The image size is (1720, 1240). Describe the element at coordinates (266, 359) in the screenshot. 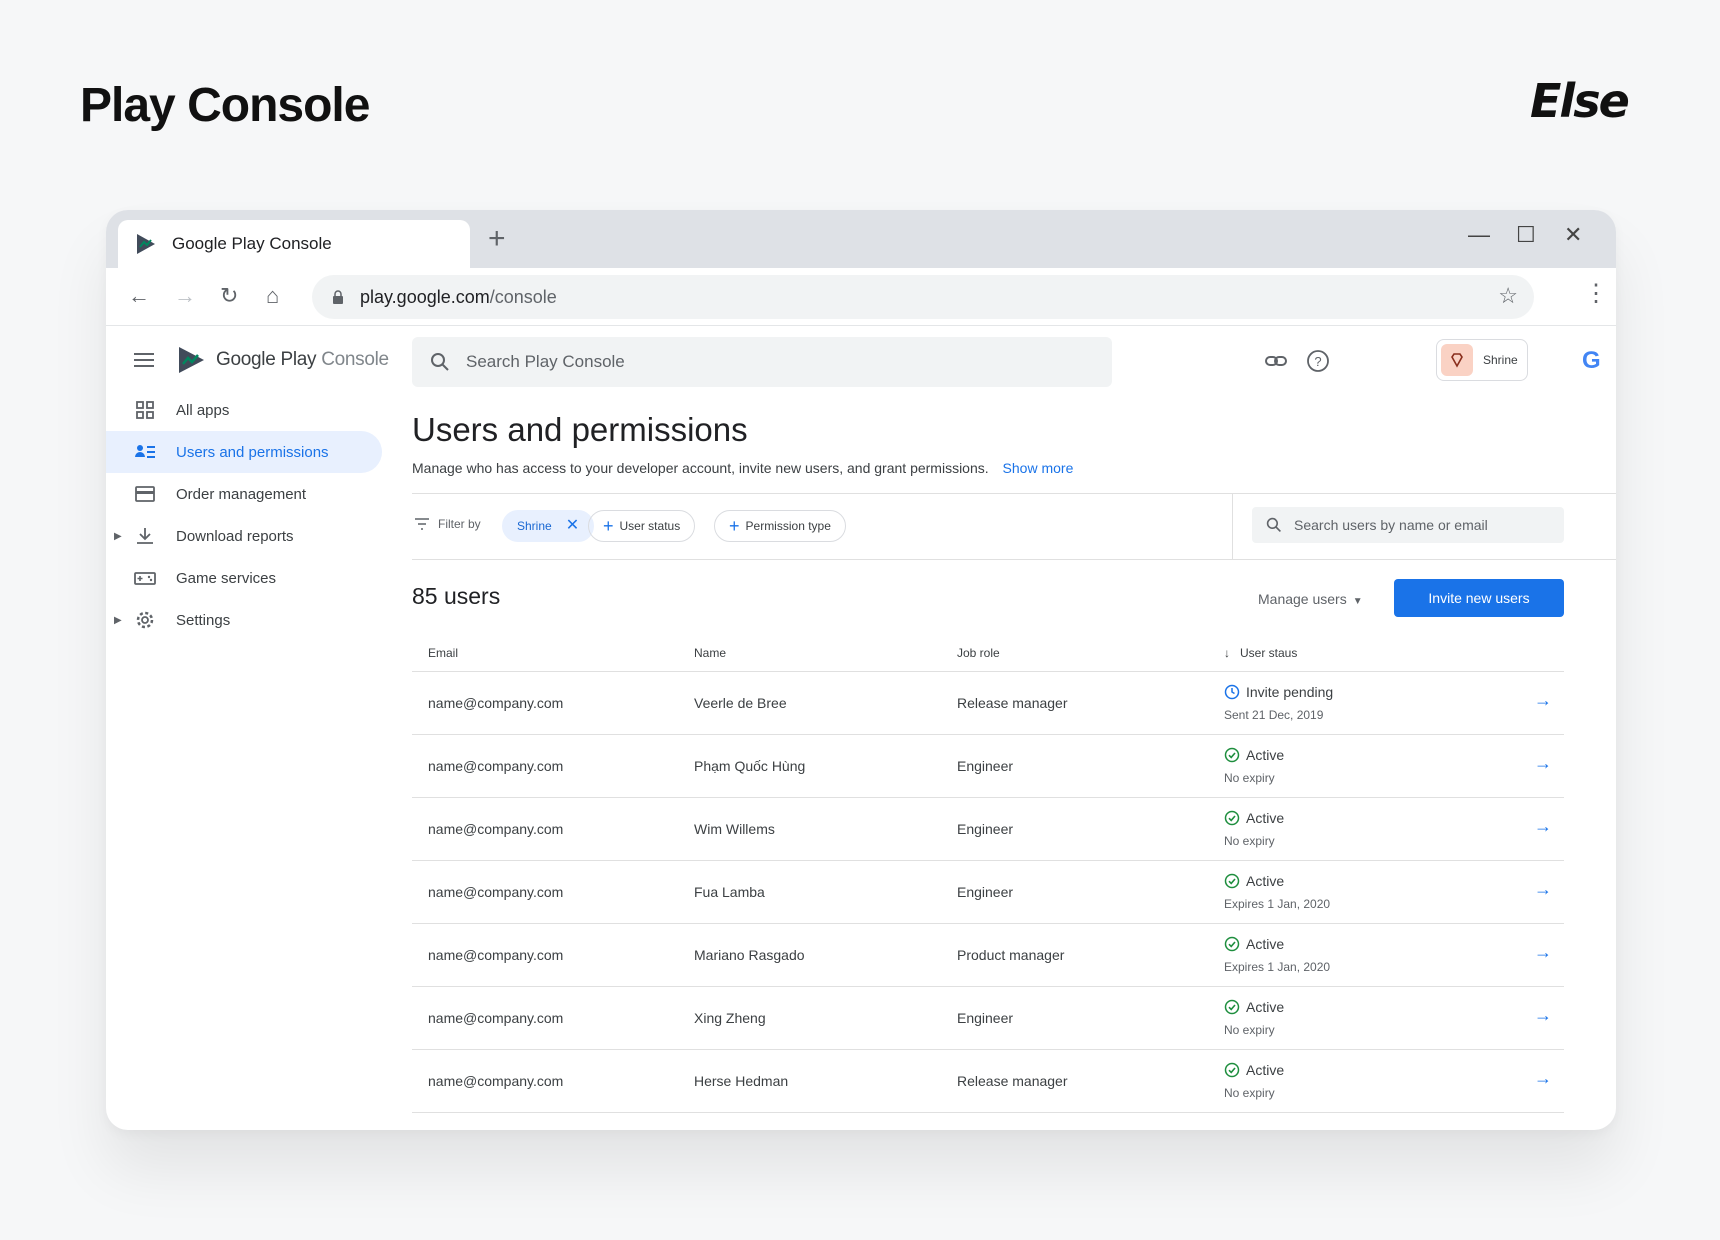

I see `logo-text-main: Google Play` at that location.